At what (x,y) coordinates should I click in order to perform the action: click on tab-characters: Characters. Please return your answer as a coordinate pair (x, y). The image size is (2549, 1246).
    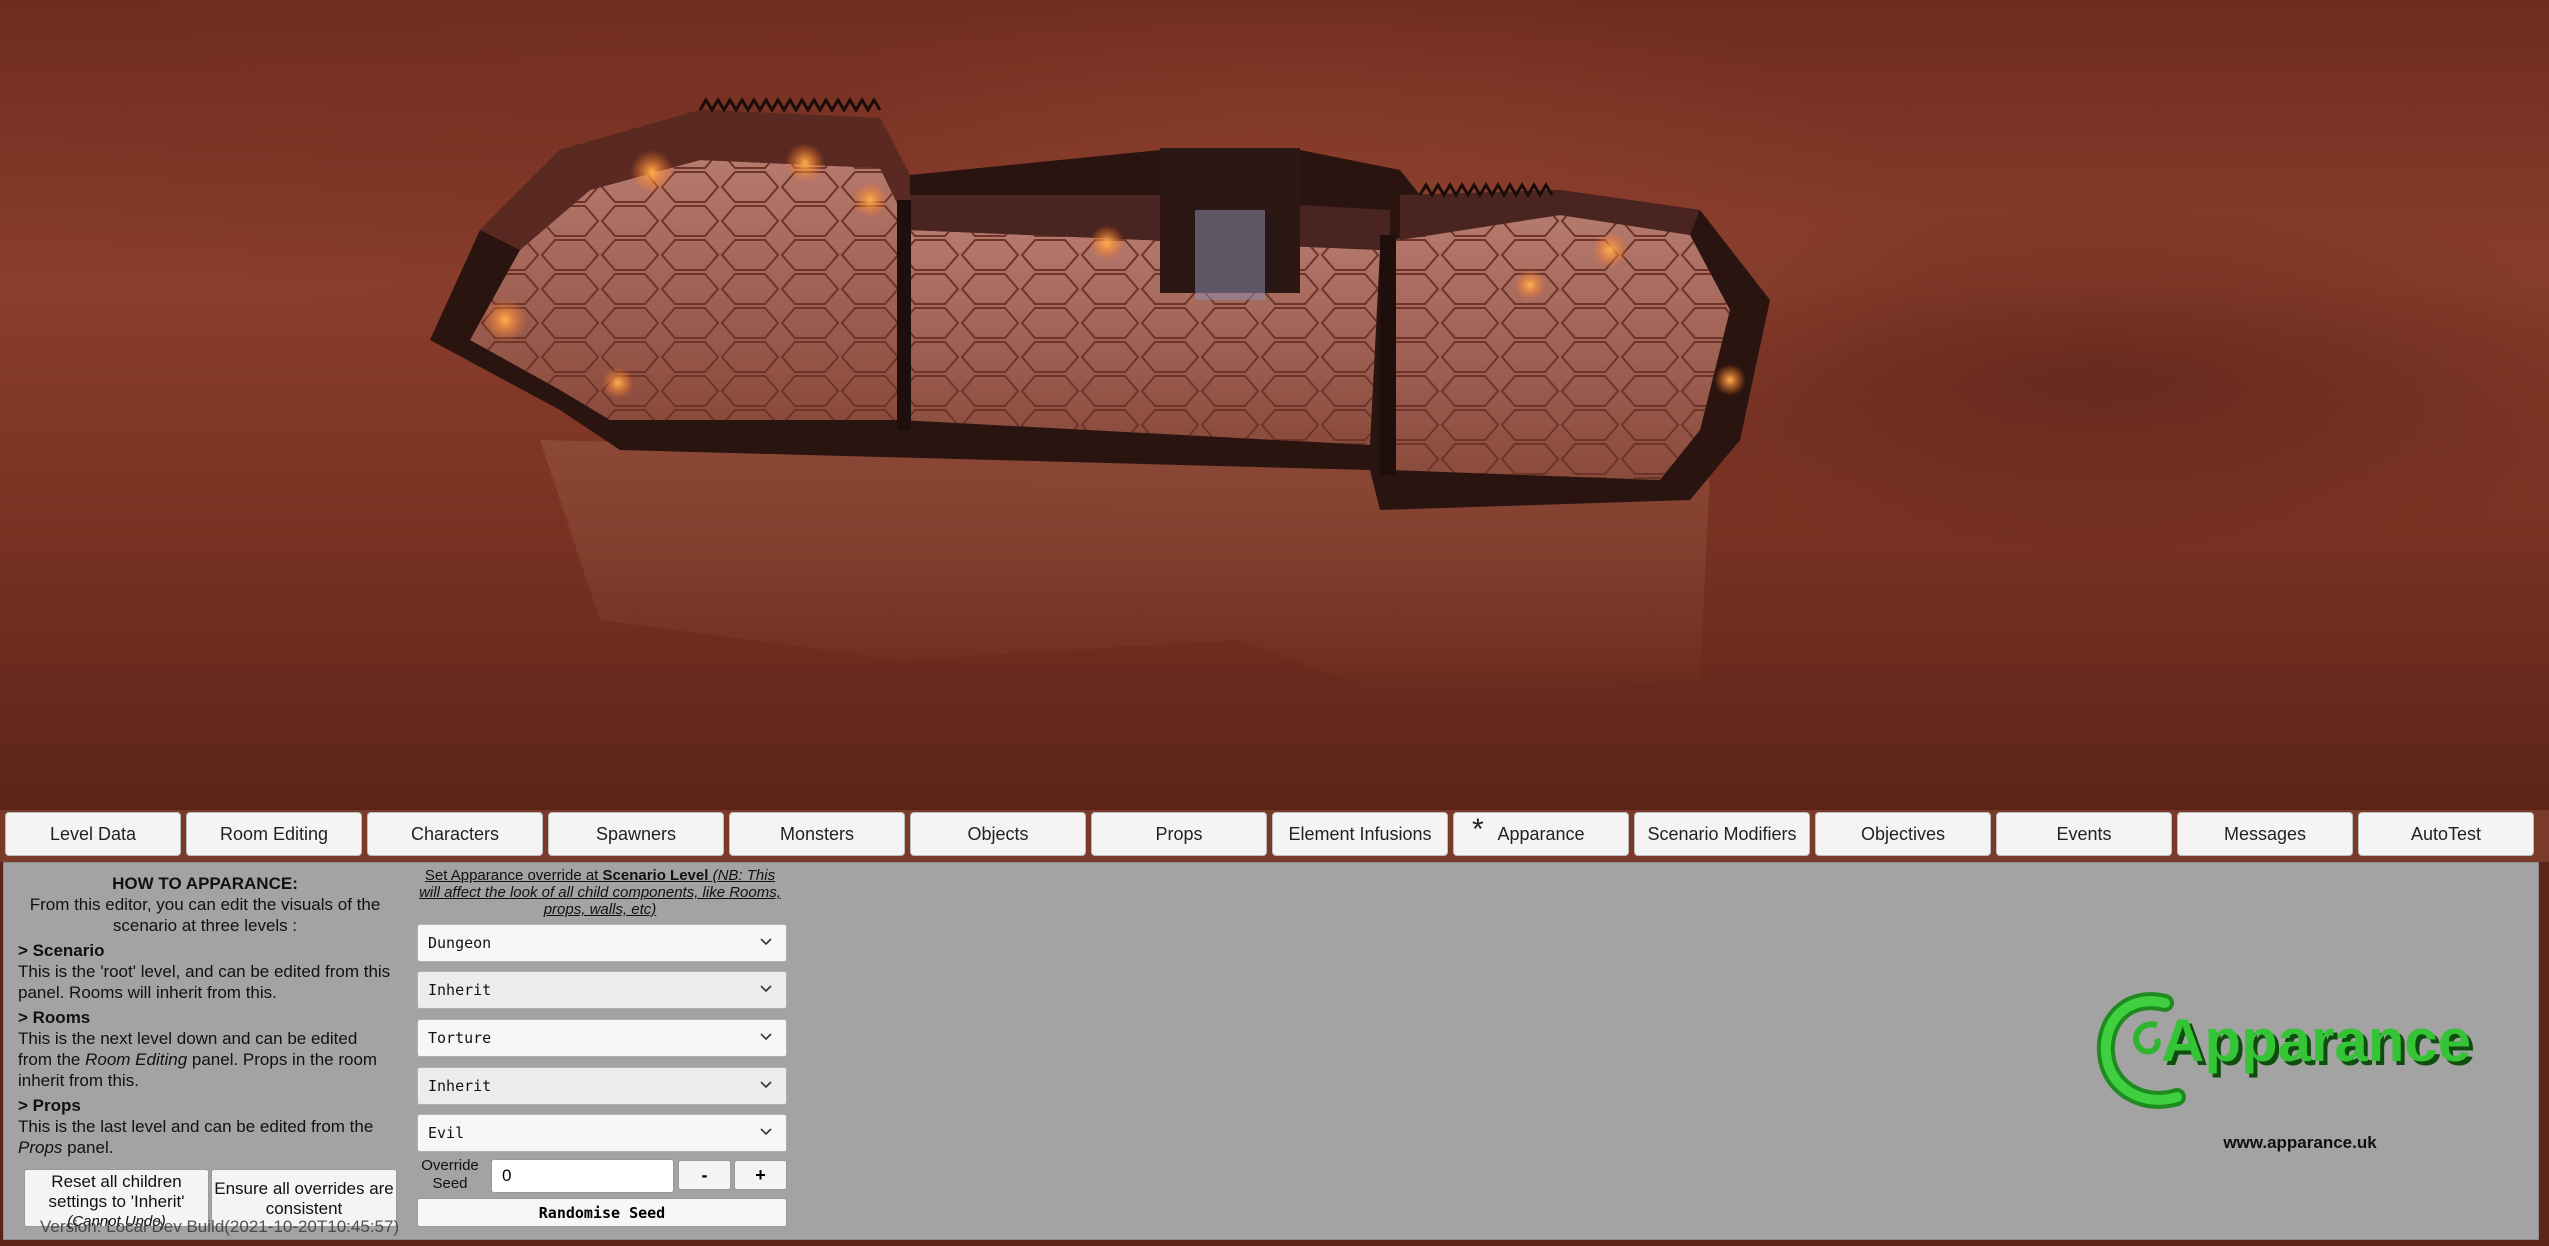
    Looking at the image, I should click on (455, 834).